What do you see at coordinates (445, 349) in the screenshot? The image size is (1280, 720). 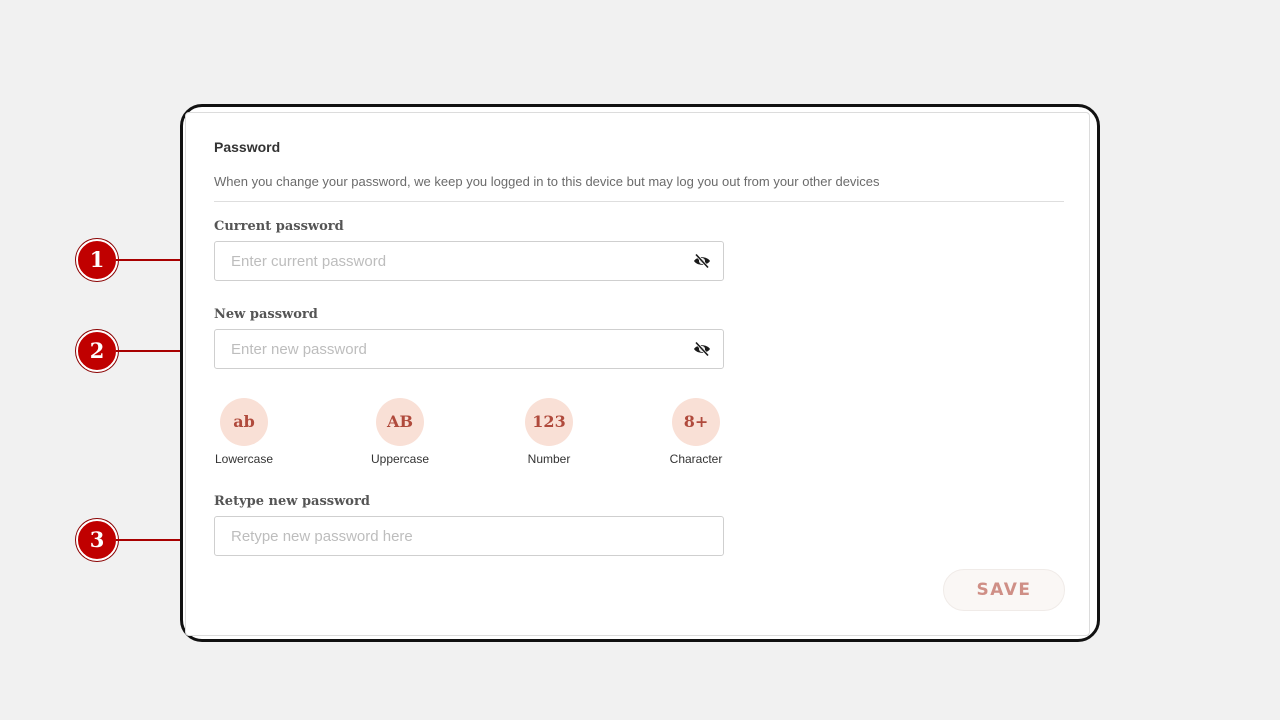 I see `new-password-input` at bounding box center [445, 349].